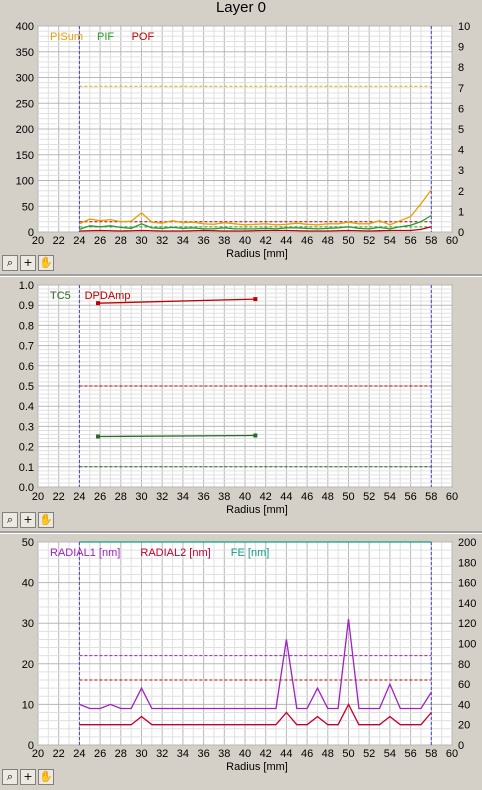 The width and height of the screenshot is (482, 790). Describe the element at coordinates (464, 726) in the screenshot. I see `y2-tick-label: 20` at that location.